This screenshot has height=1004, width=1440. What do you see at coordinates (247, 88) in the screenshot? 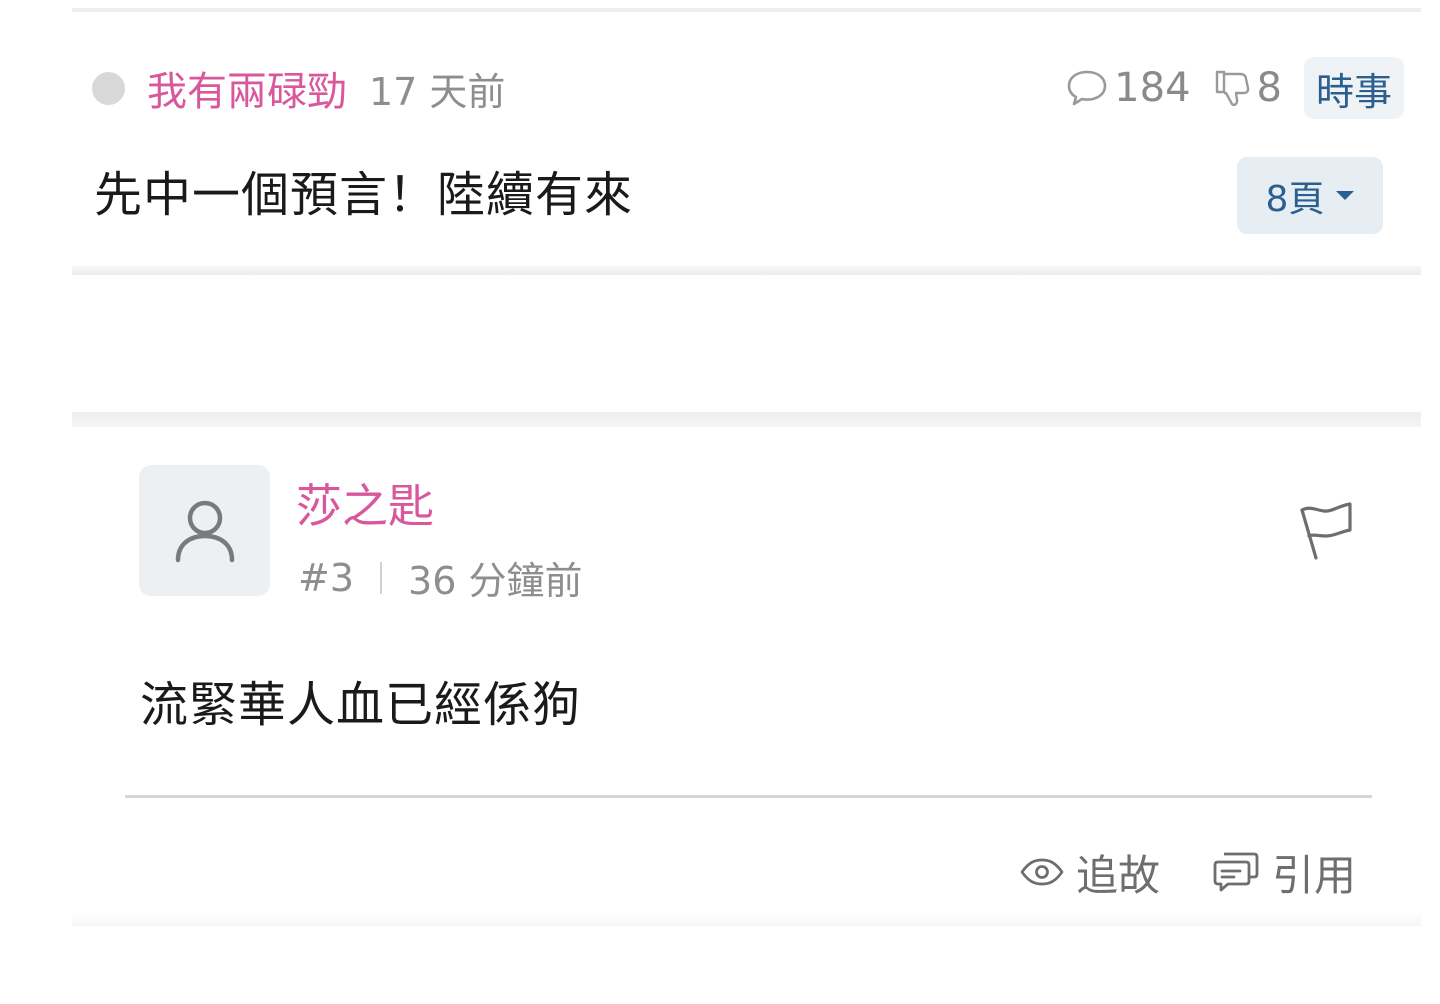
I see `thread-author: 我有兩碌勁` at bounding box center [247, 88].